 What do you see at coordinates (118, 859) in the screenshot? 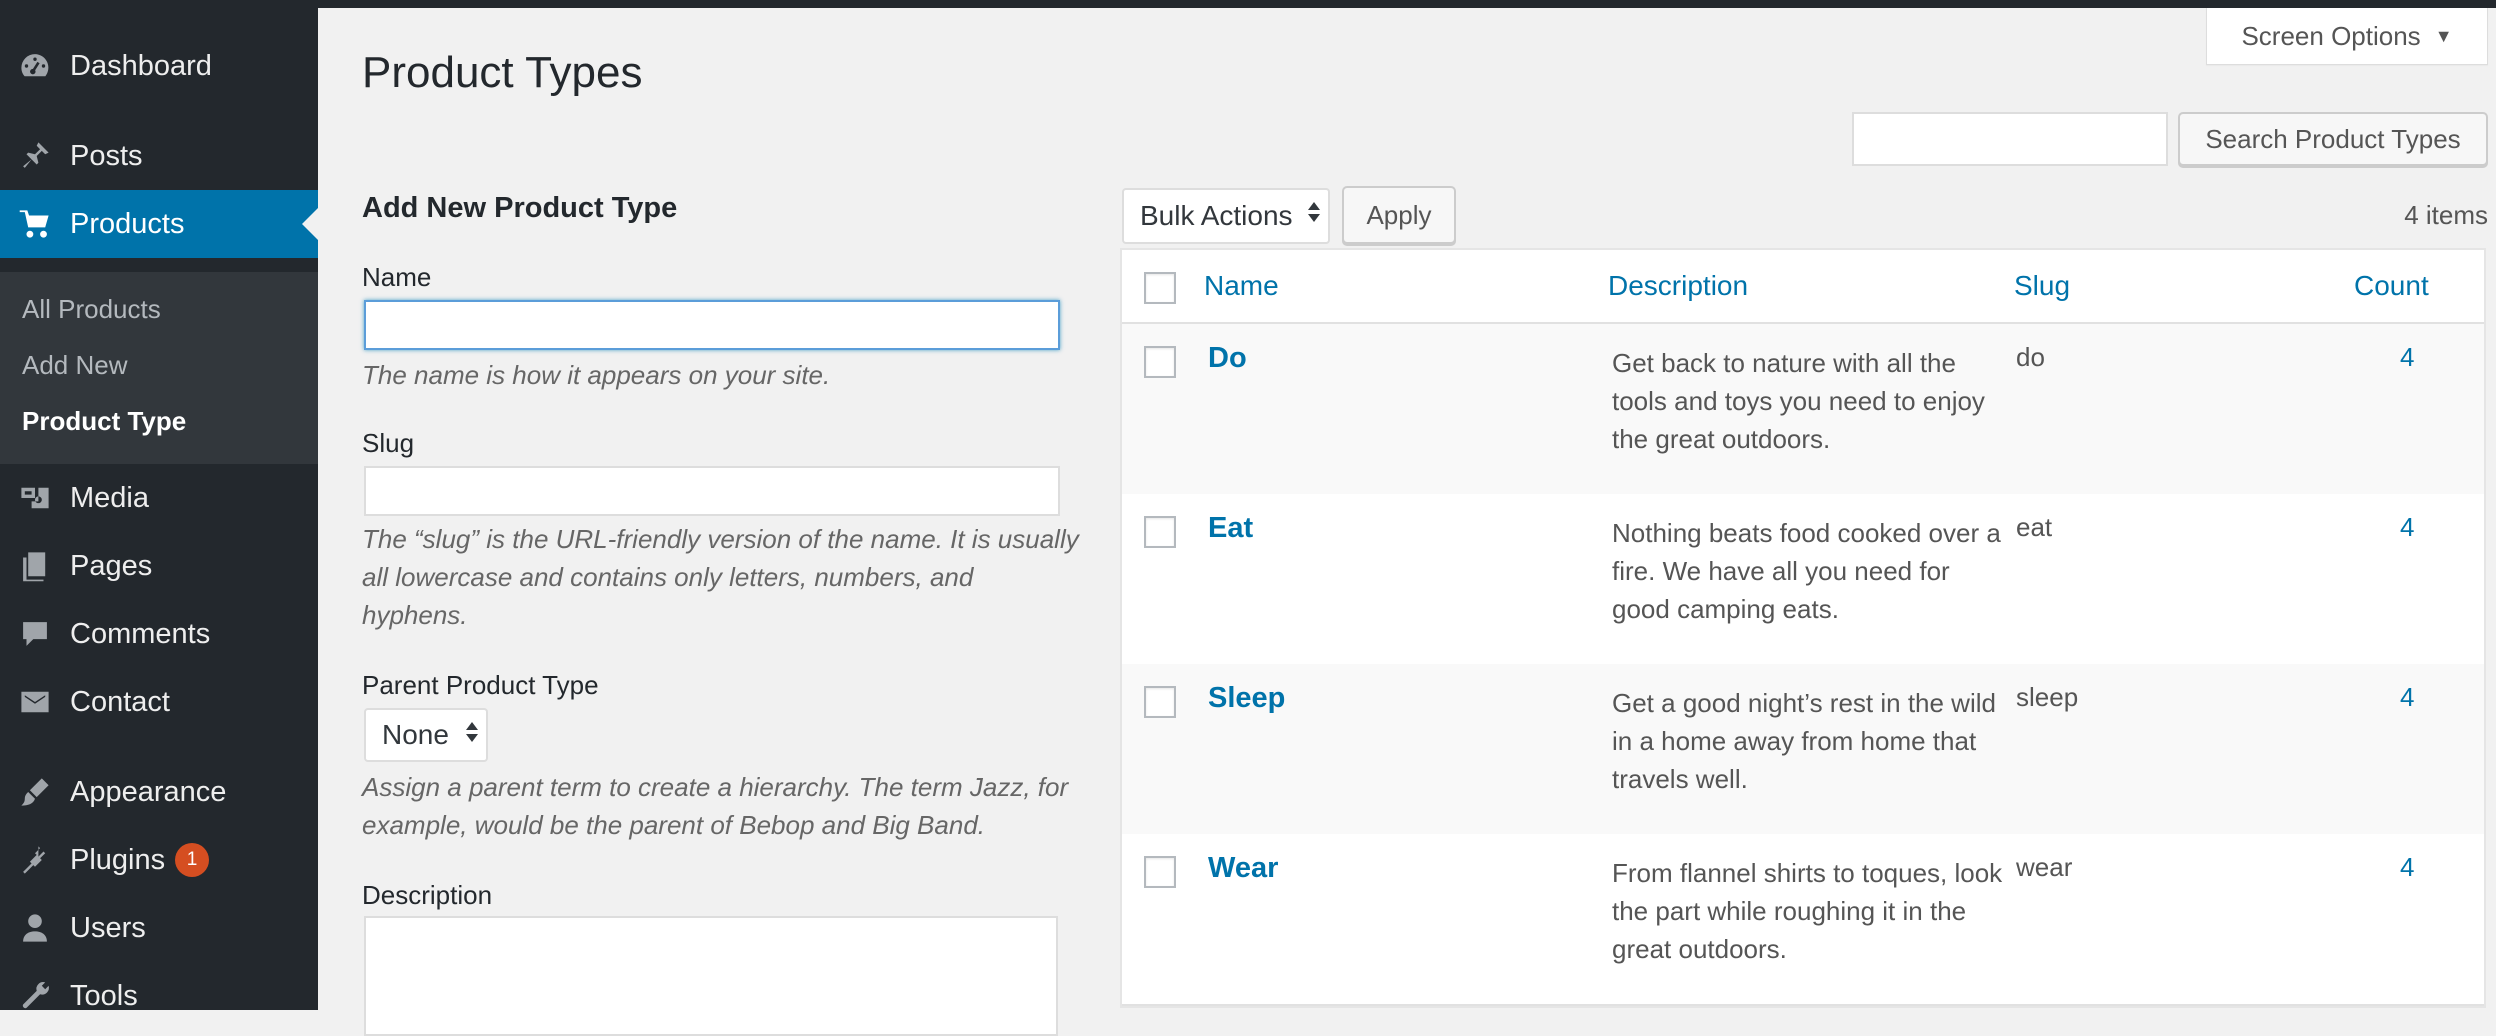
I see `sidebar-item-label: Plugins` at bounding box center [118, 859].